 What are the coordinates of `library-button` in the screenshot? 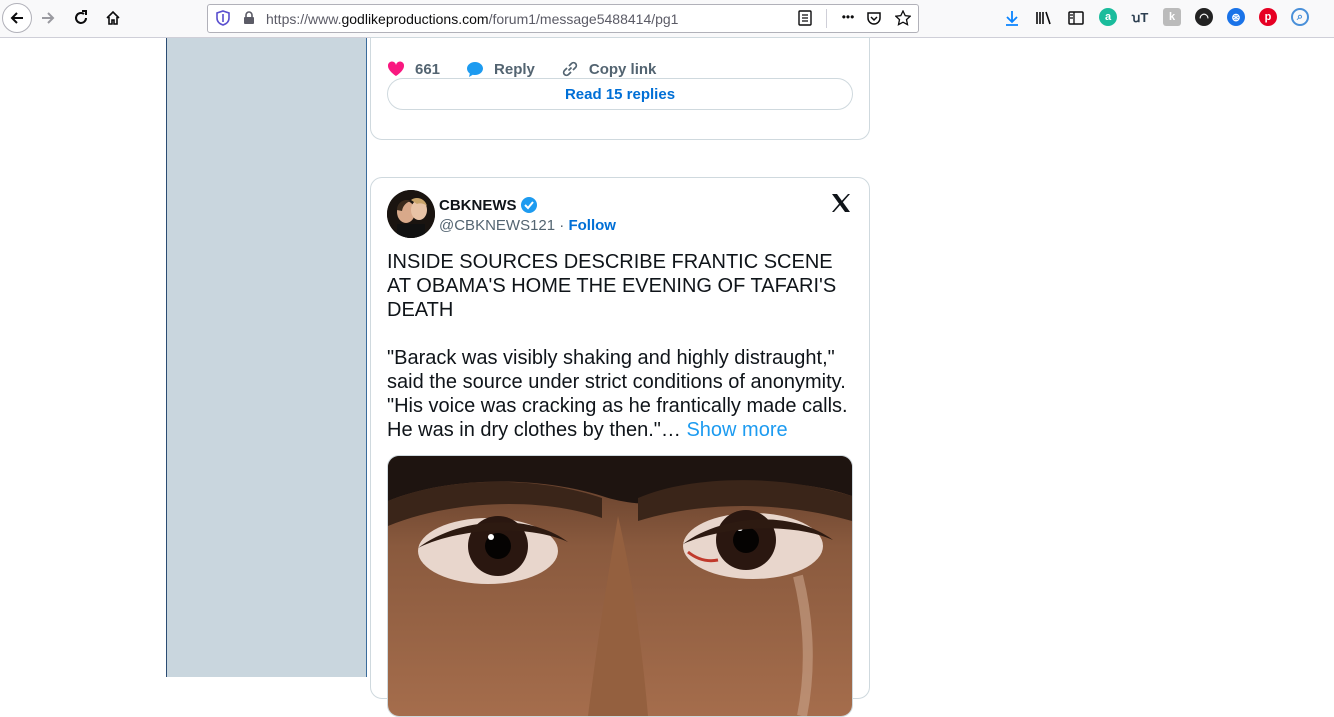 It's located at (1044, 18).